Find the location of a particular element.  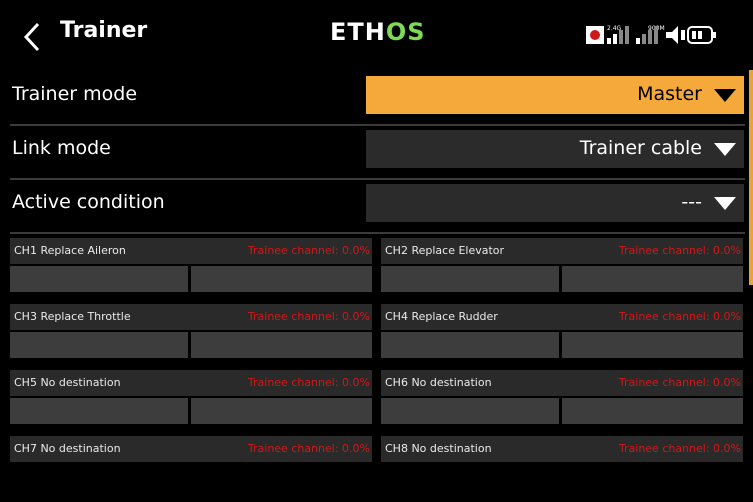

record-icon is located at coordinates (595, 35).